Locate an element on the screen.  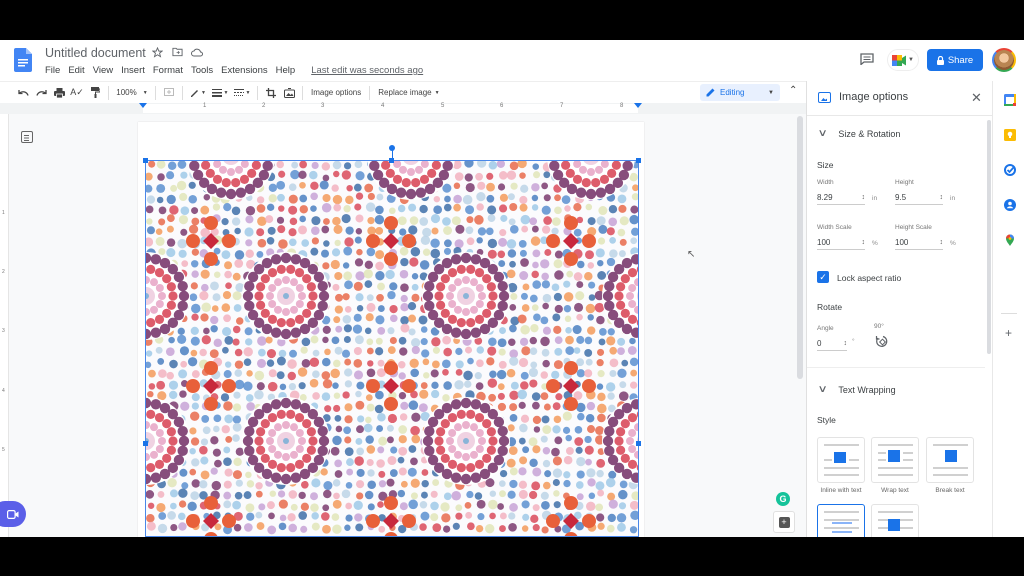
share-button: Share is located at coordinates (955, 60).